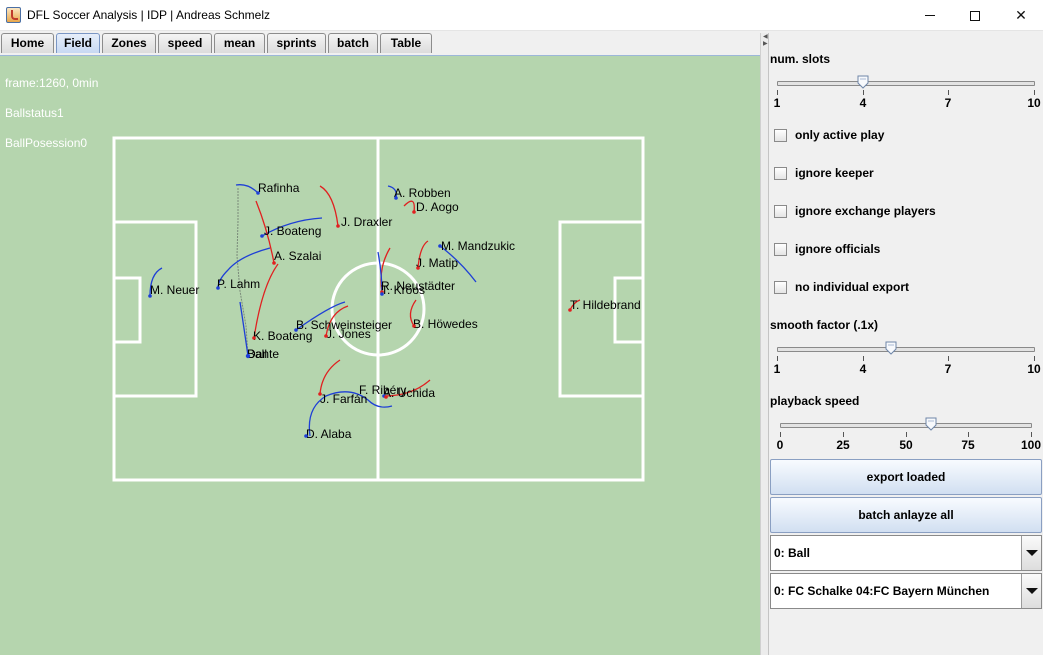  Describe the element at coordinates (882, 591) in the screenshot. I see `match-select-value: 0: FC Schalke 04:FC Bayern München` at that location.